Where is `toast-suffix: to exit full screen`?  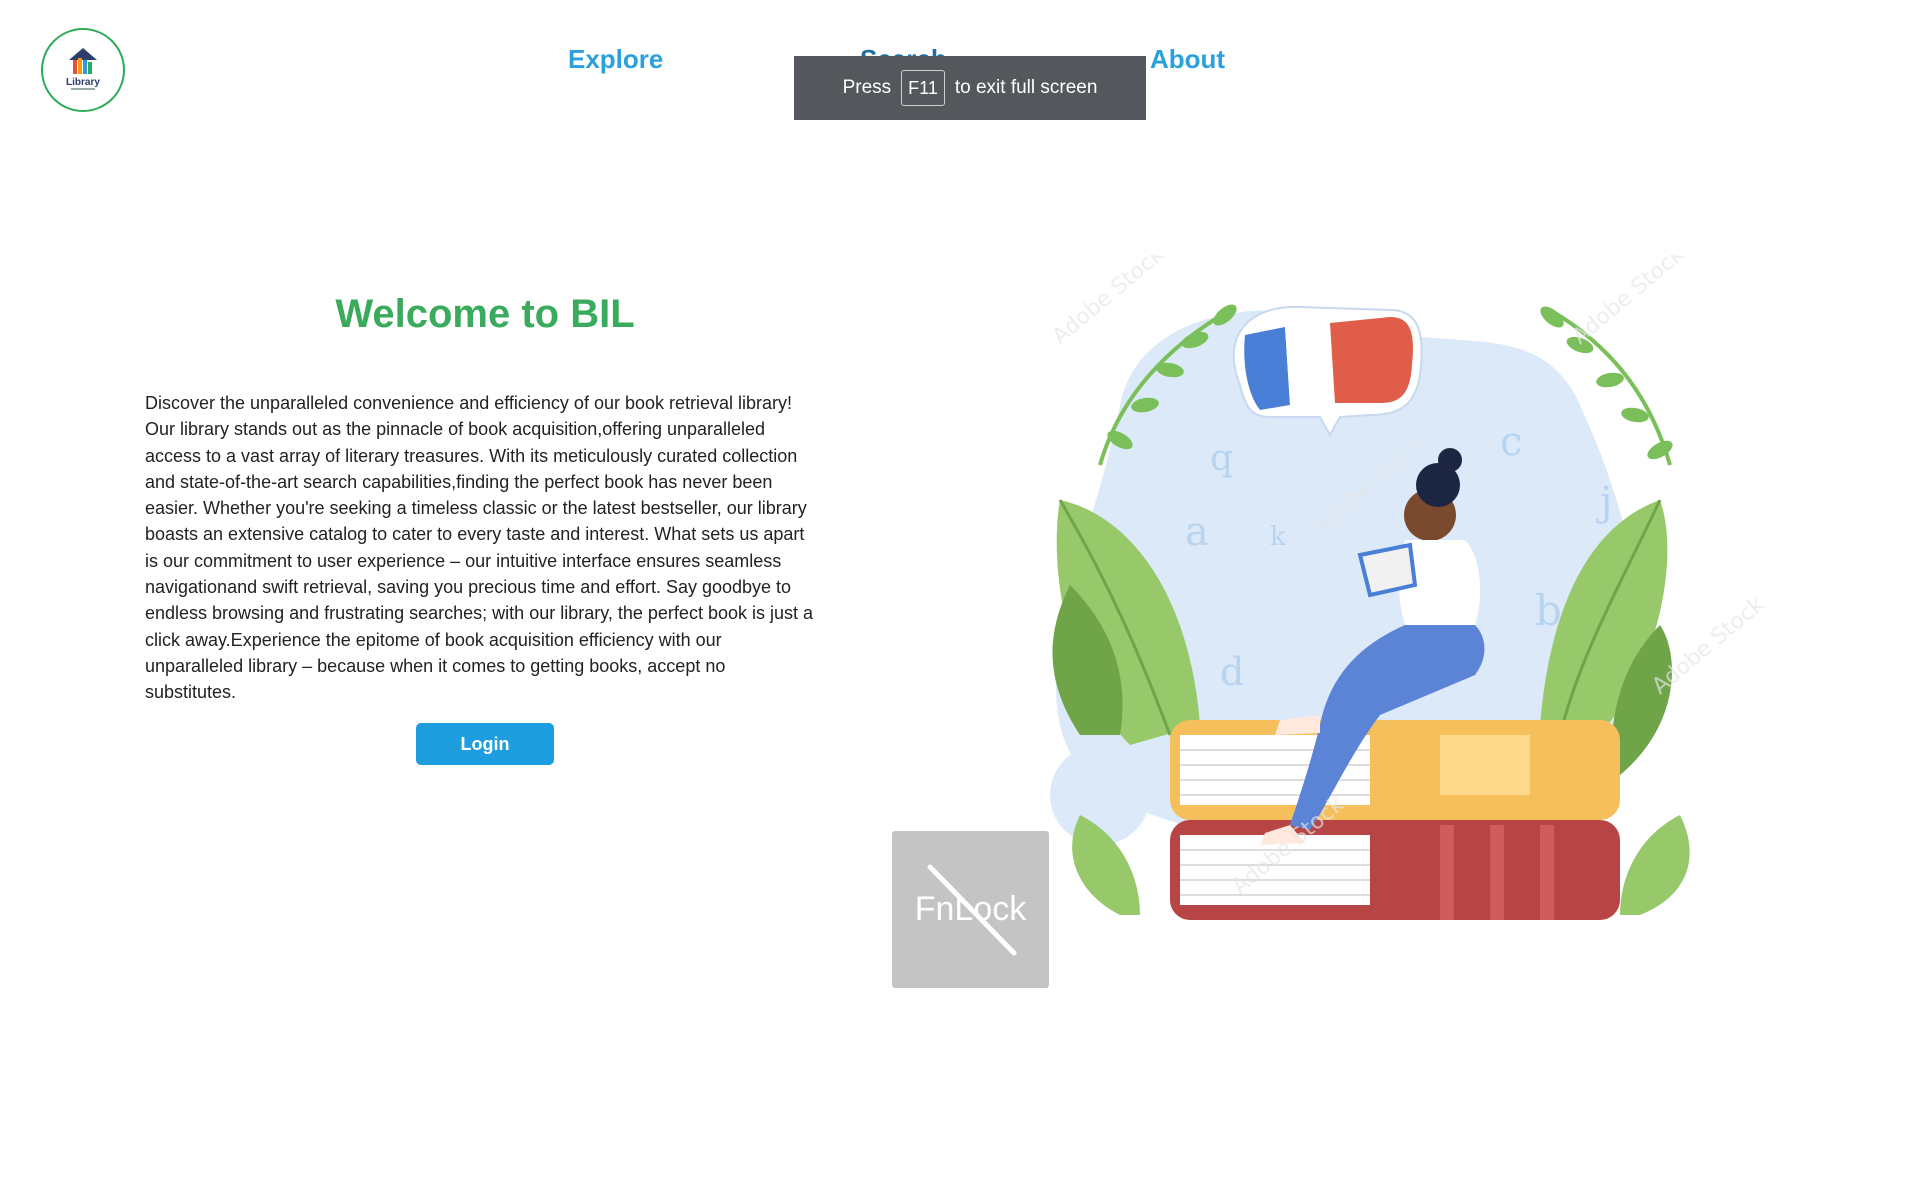
toast-suffix: to exit full screen is located at coordinates (1026, 87).